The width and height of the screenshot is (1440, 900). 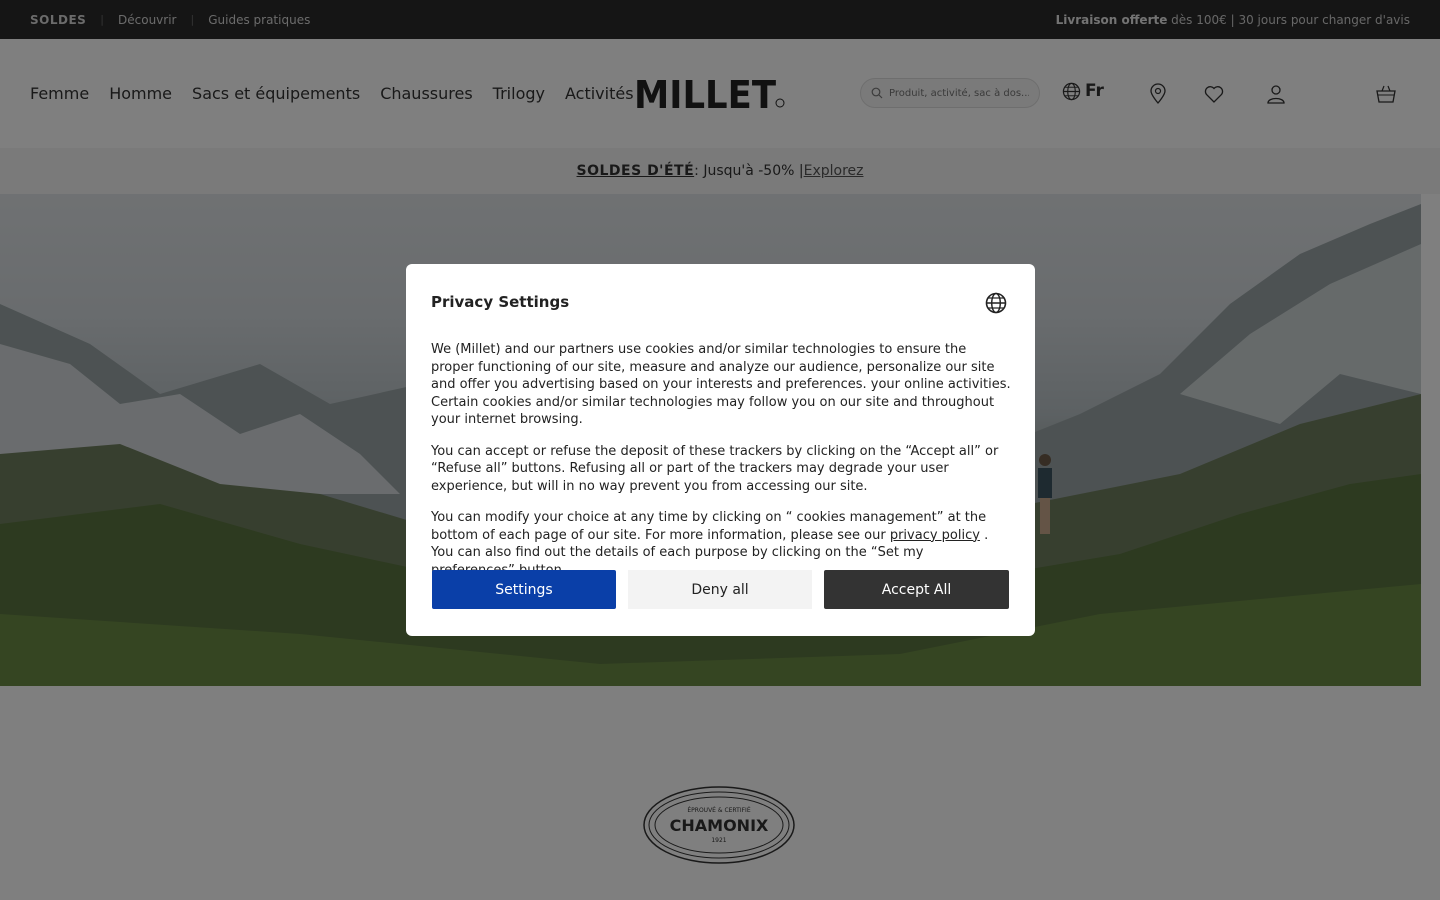 I want to click on modal-title: Privacy Settings, so click(x=500, y=302).